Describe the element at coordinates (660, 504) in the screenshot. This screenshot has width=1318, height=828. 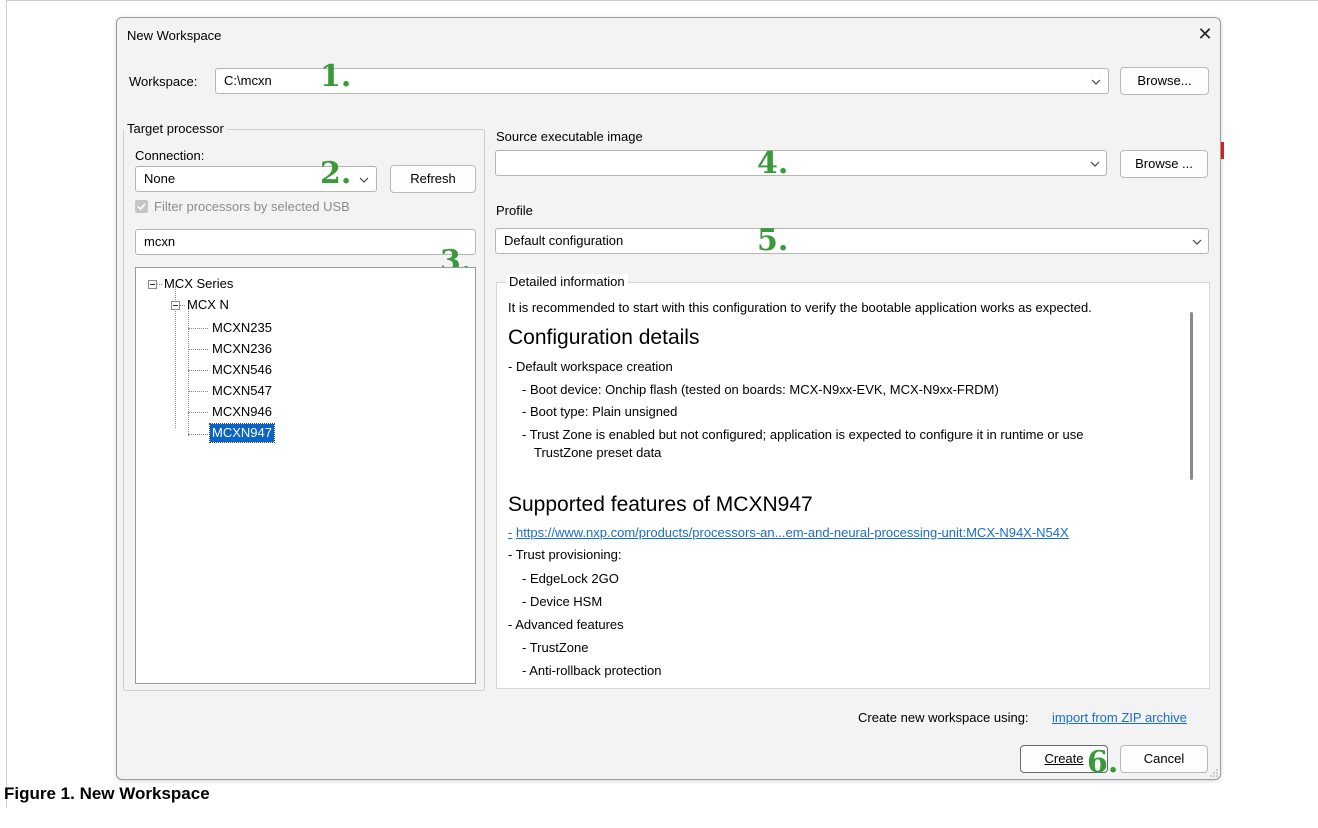
I see `supported-features-heading: Supported features of MCXN947` at that location.